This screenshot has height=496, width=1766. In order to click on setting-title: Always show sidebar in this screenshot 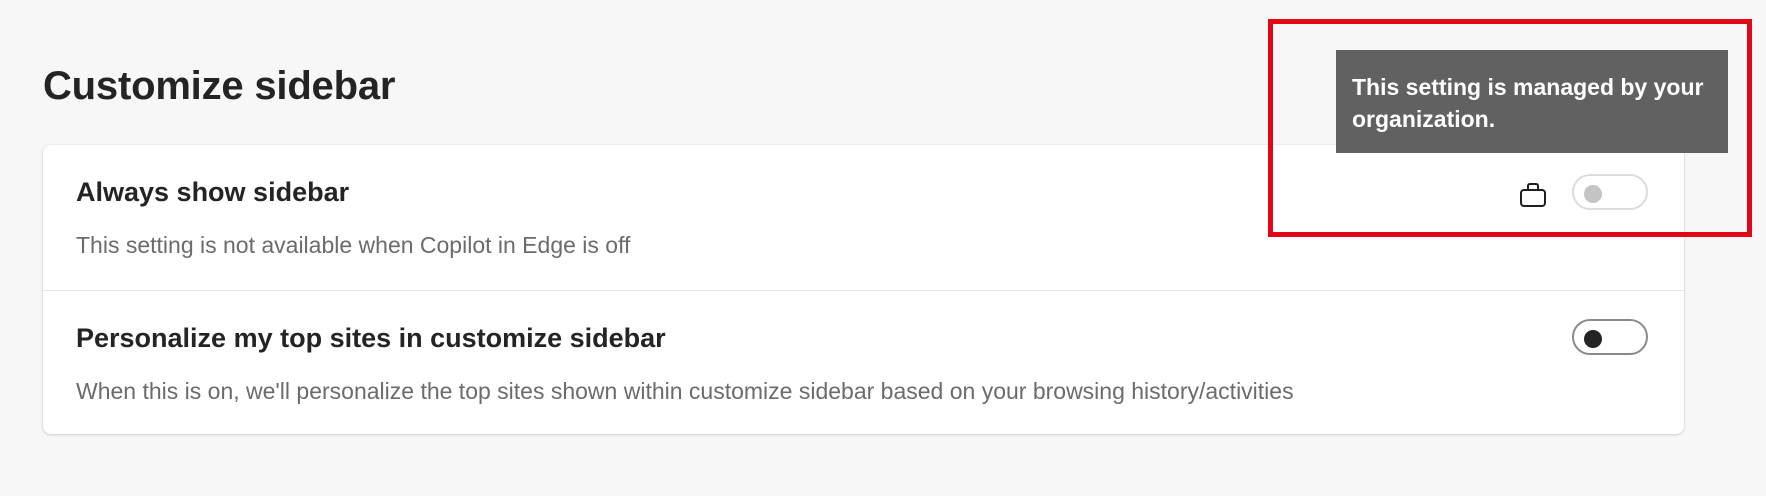, I will do `click(213, 192)`.